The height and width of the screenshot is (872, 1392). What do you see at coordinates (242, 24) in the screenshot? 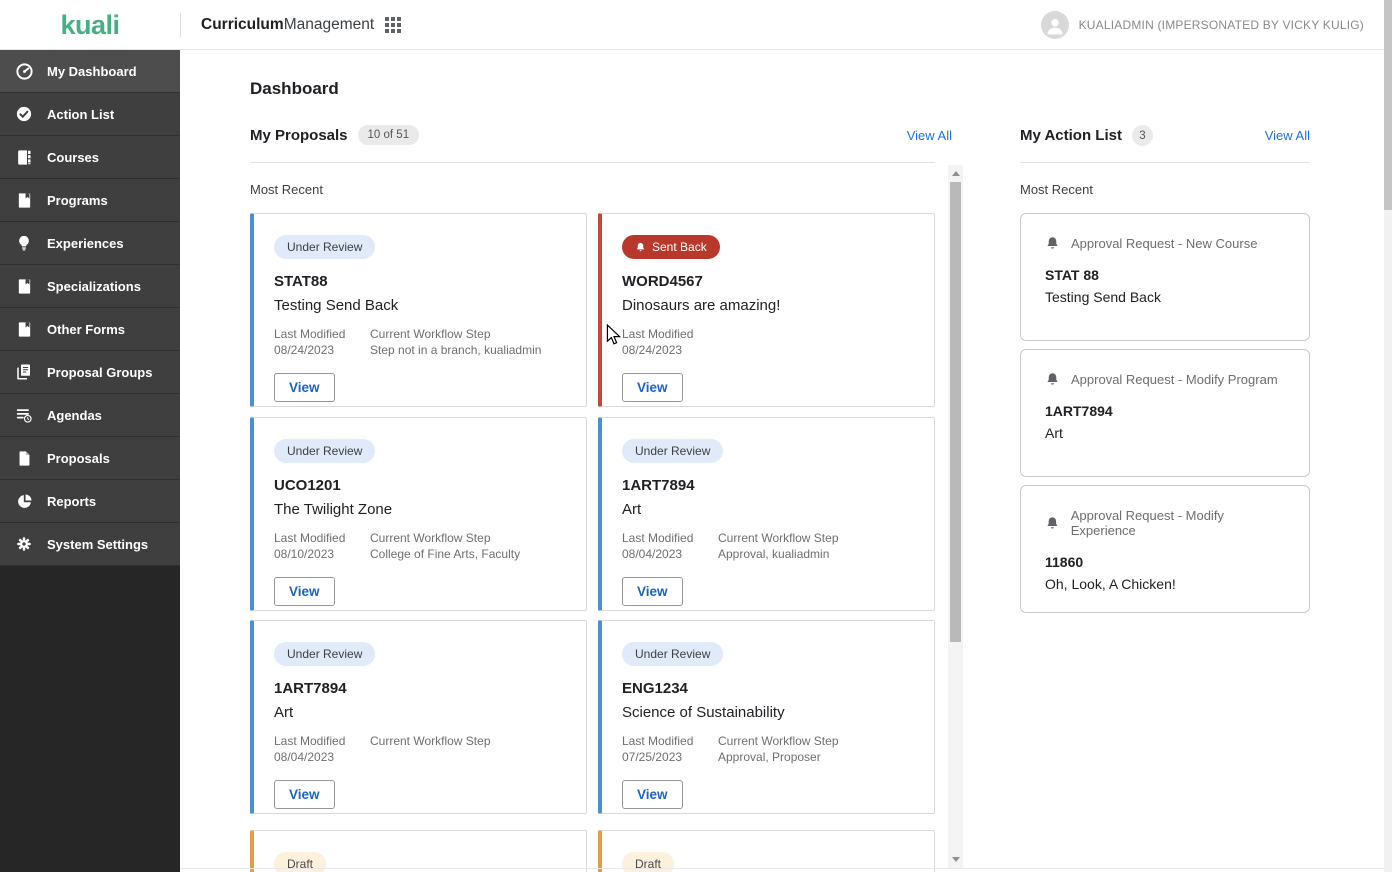
I see `product-title-bold: Curriculum` at bounding box center [242, 24].